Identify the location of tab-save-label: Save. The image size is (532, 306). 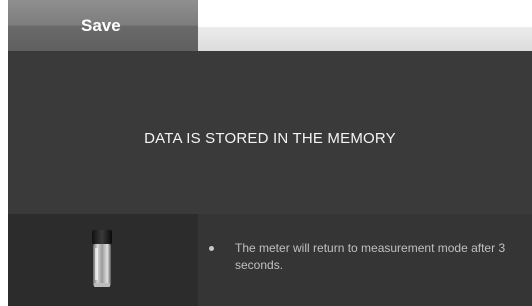
(101, 25).